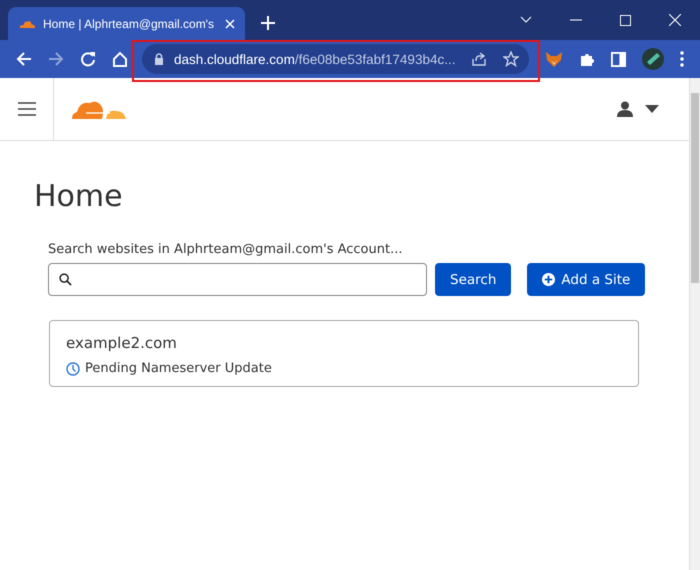 The height and width of the screenshot is (570, 700). Describe the element at coordinates (586, 279) in the screenshot. I see `add-site-button: Add a Site` at that location.